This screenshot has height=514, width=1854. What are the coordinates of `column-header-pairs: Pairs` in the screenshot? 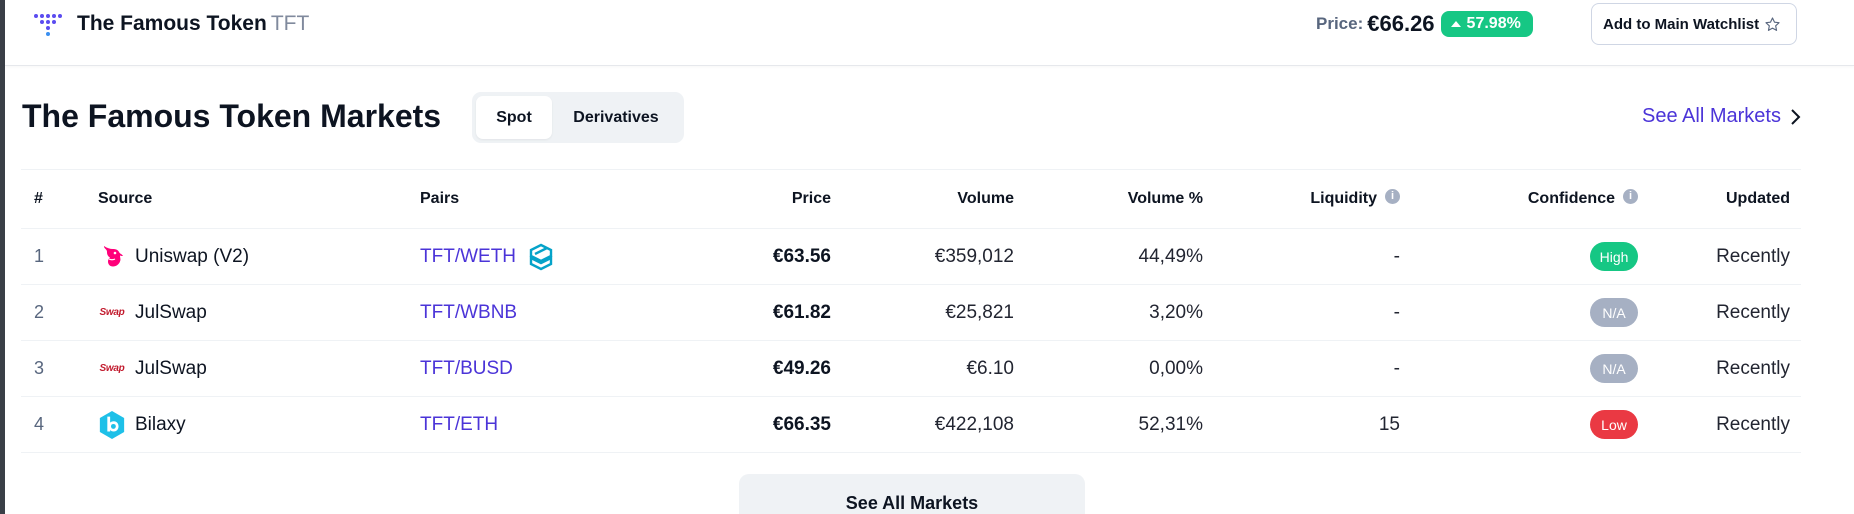 It's located at (439, 199).